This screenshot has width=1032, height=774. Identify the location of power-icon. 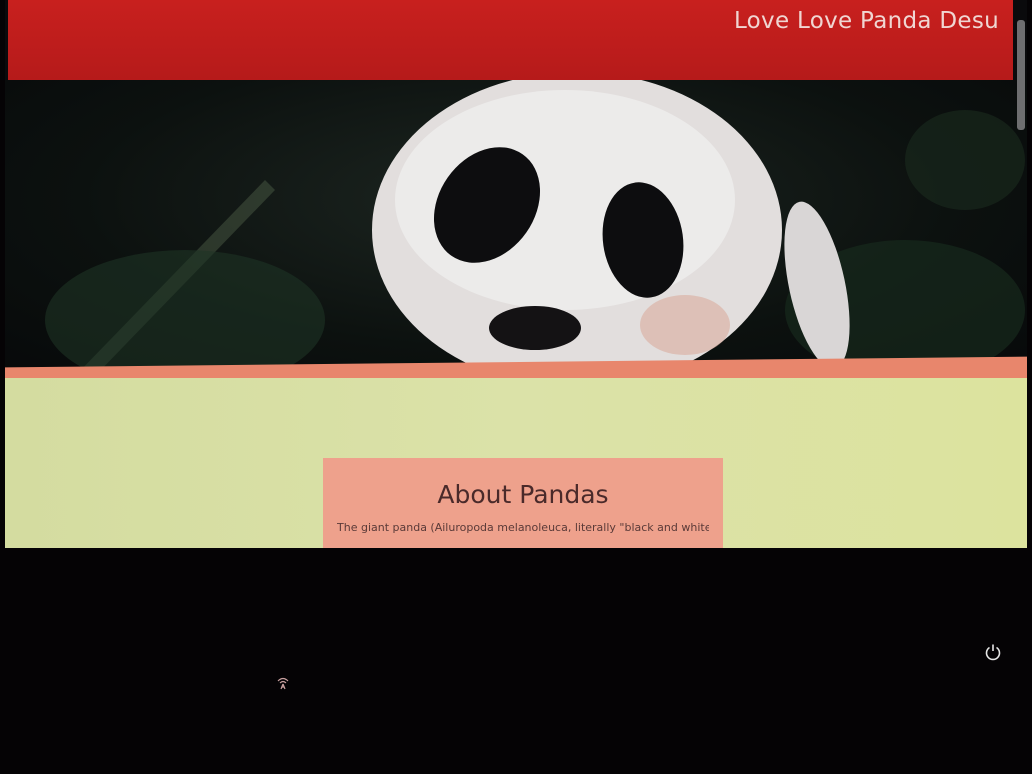
(993, 652).